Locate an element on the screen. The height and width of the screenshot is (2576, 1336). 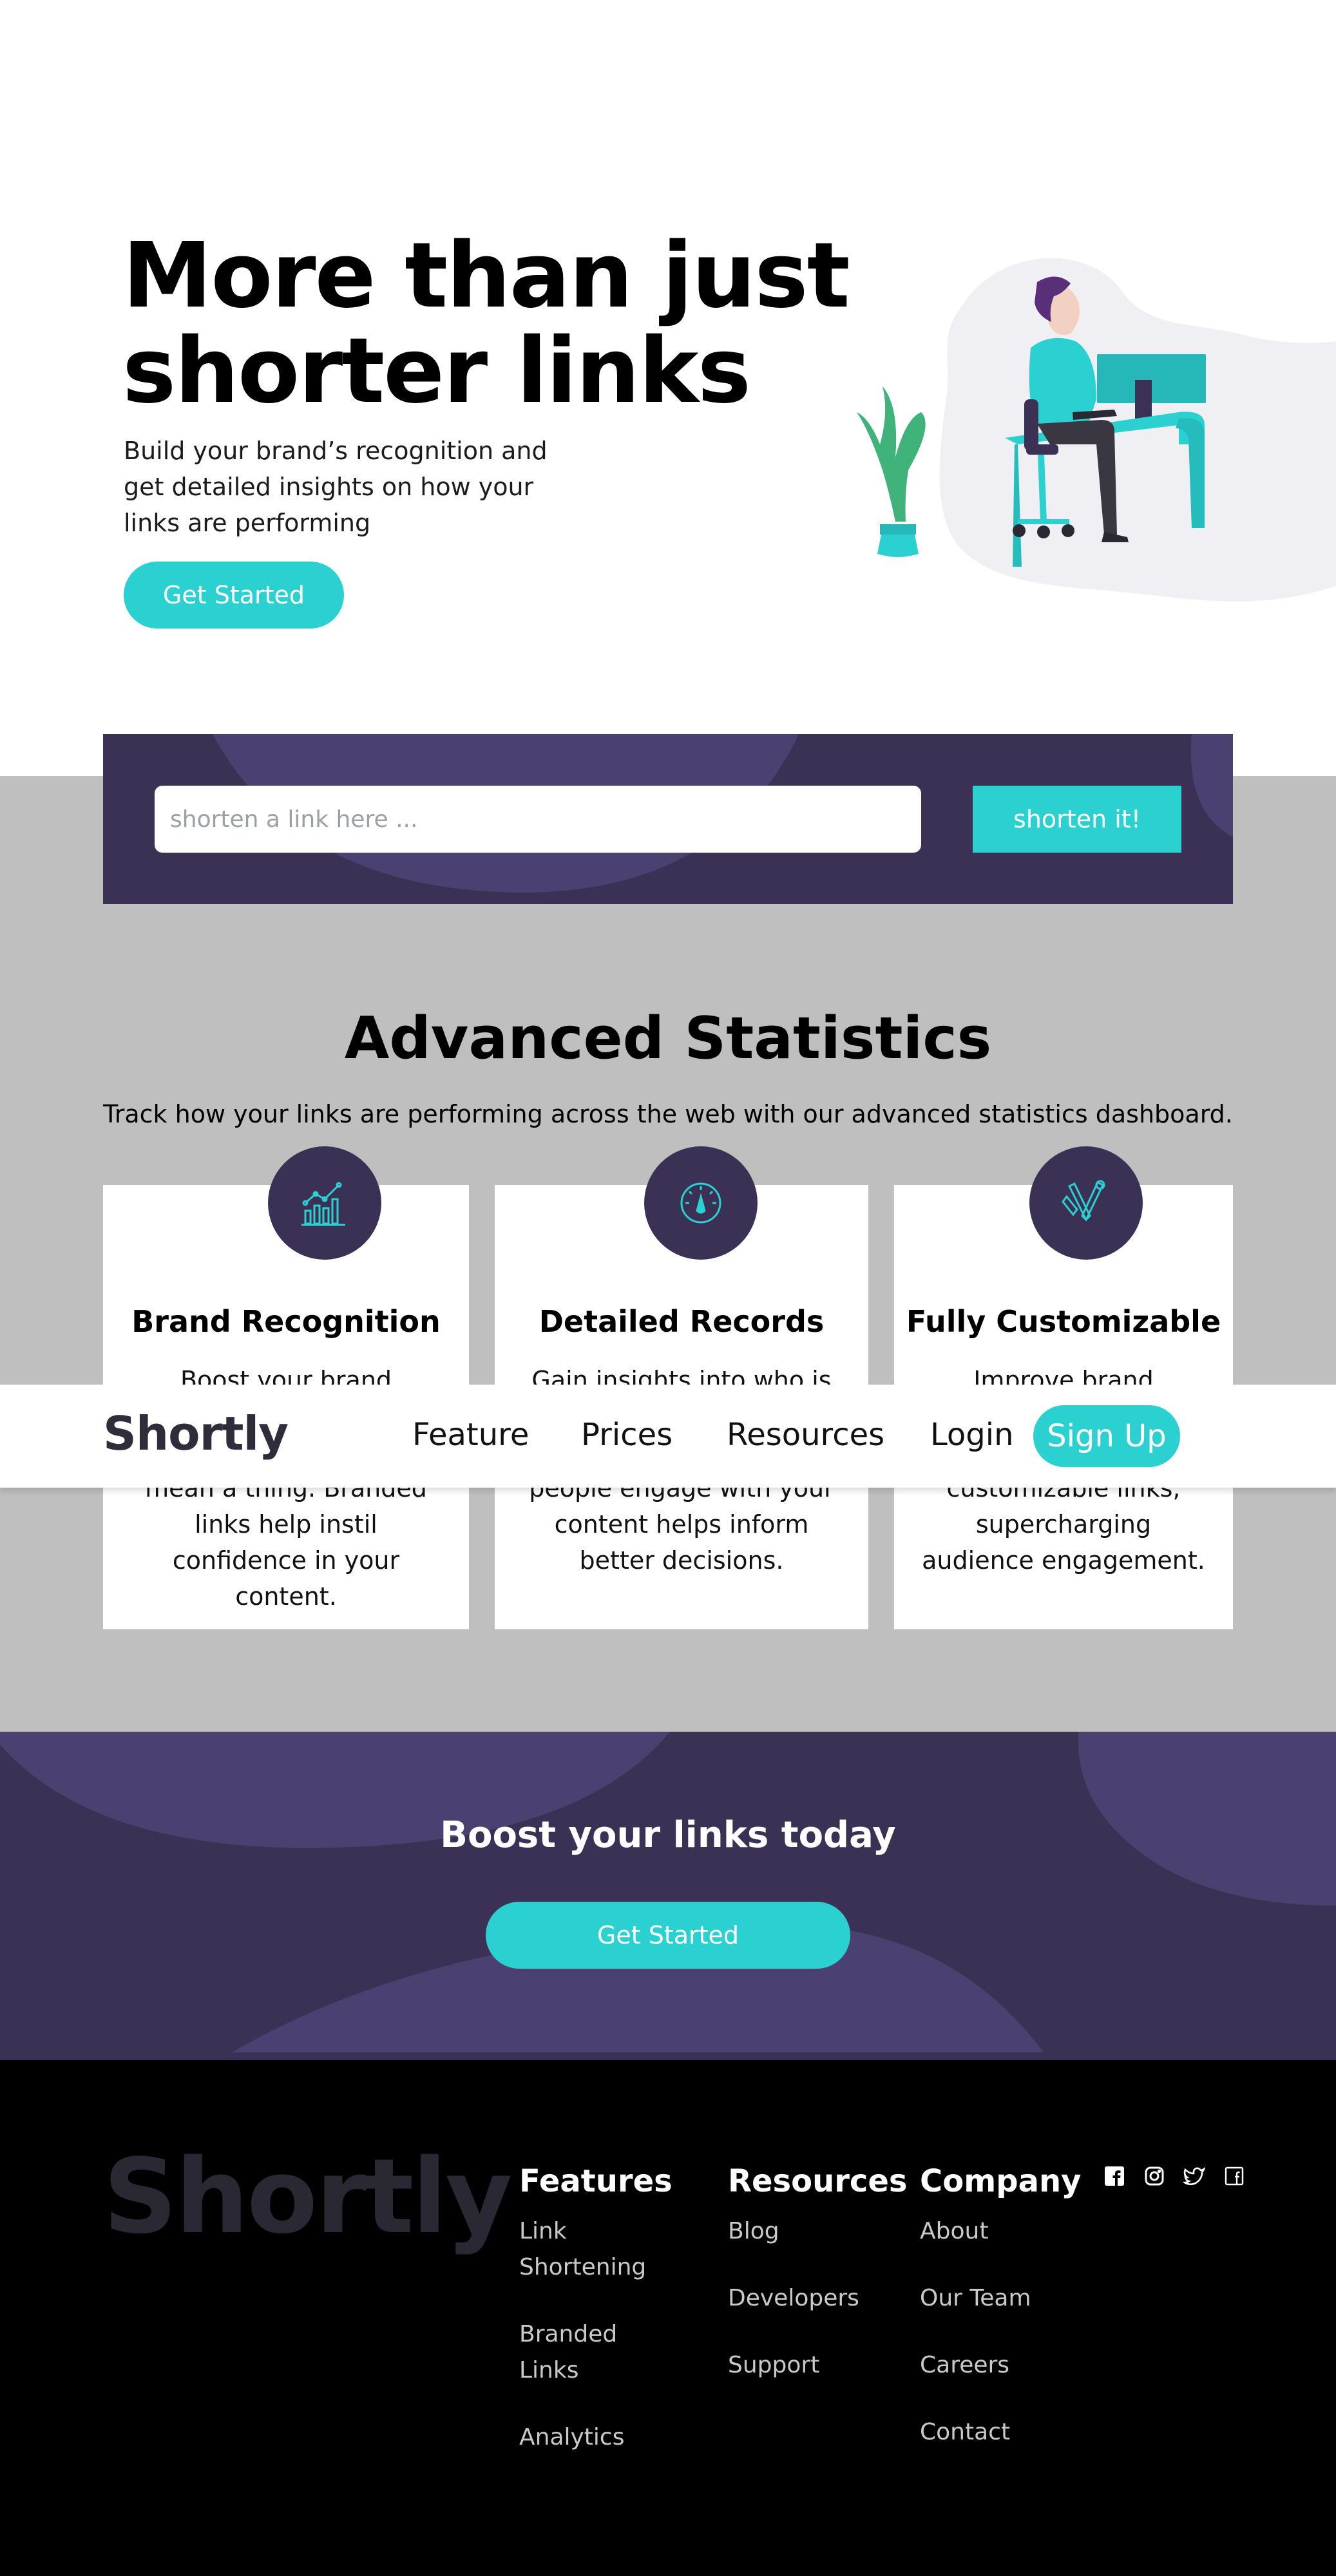
person-working-illustration is located at coordinates (1097, 430).